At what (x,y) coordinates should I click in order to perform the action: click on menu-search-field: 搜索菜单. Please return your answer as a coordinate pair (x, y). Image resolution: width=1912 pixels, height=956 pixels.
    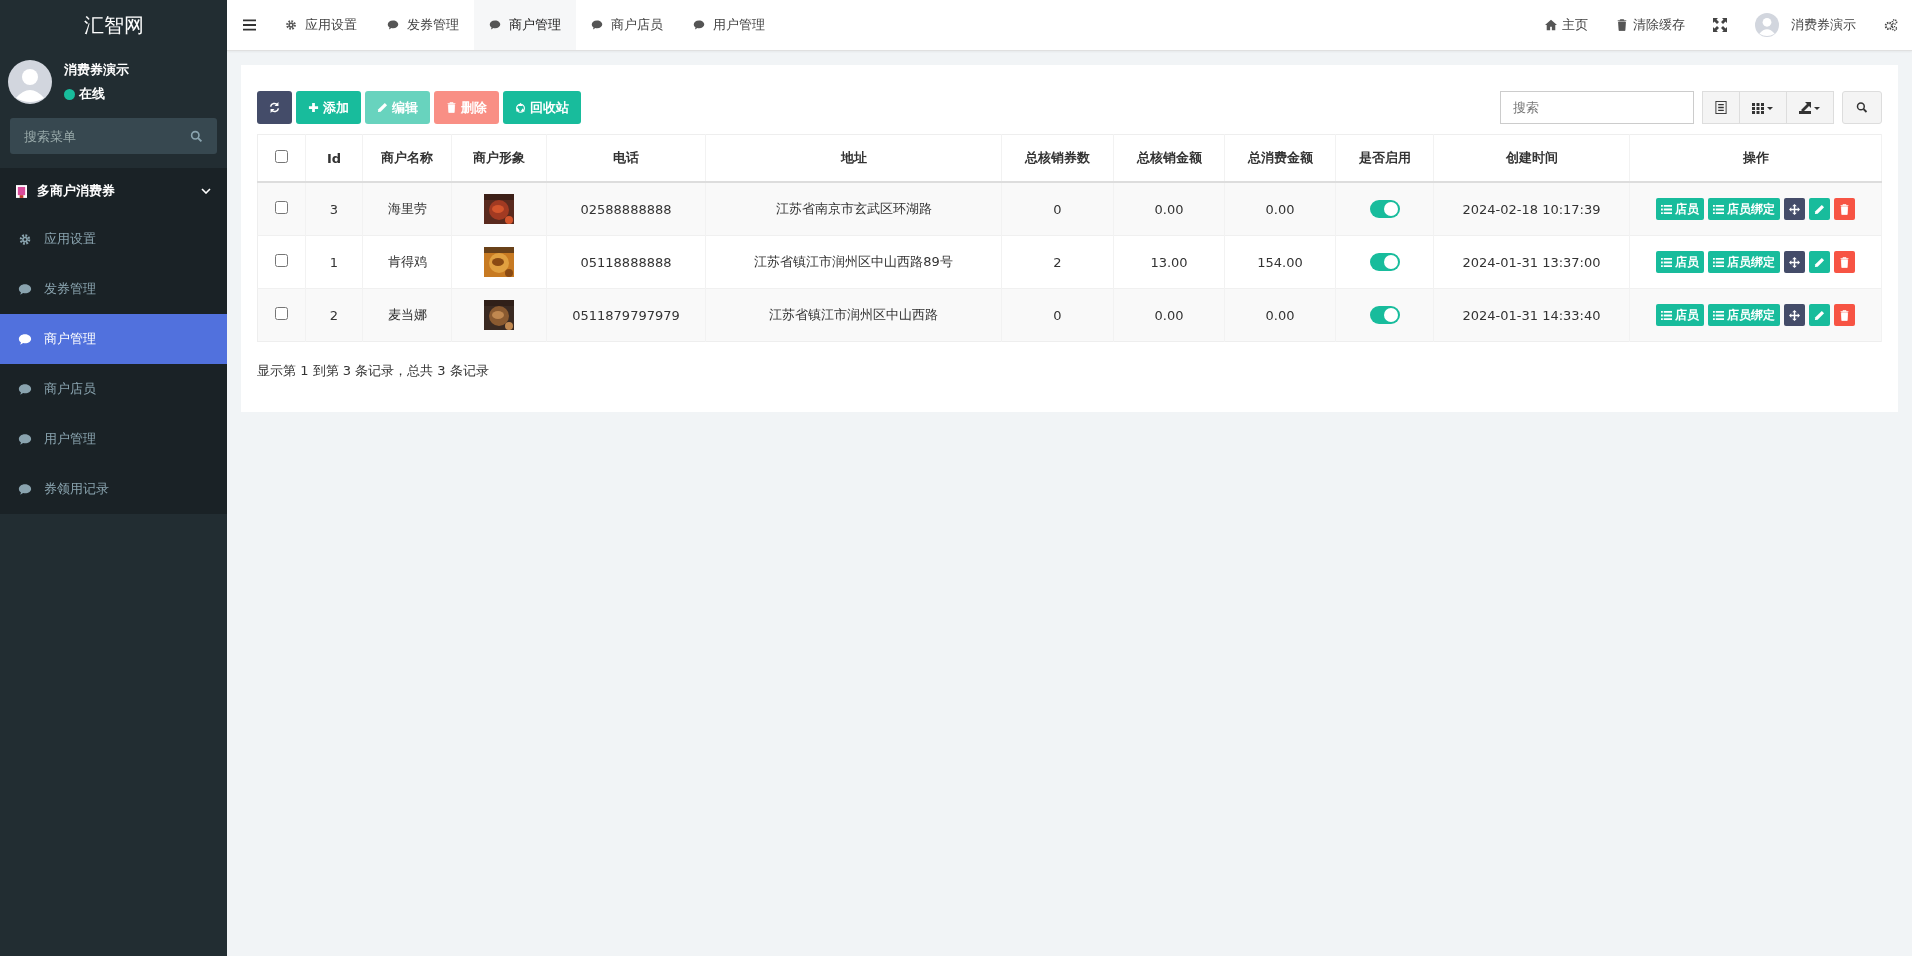
    Looking at the image, I should click on (113, 136).